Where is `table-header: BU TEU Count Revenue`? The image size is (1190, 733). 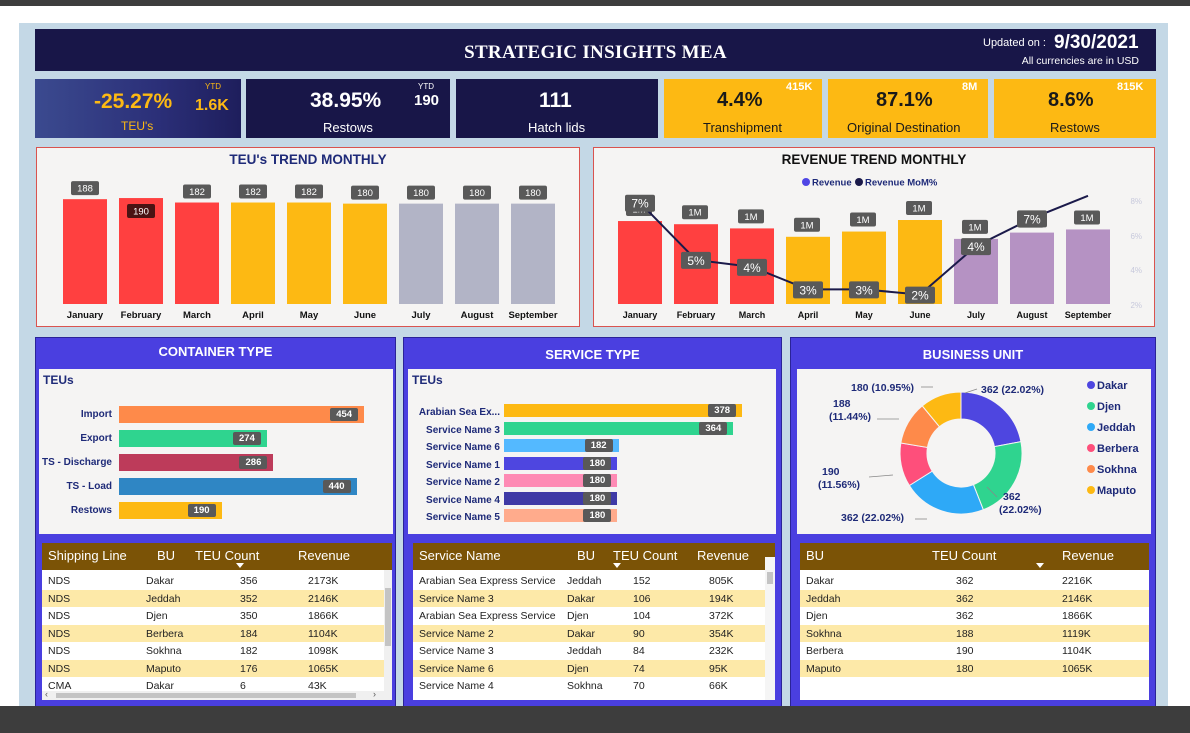 table-header: BU TEU Count Revenue is located at coordinates (974, 556).